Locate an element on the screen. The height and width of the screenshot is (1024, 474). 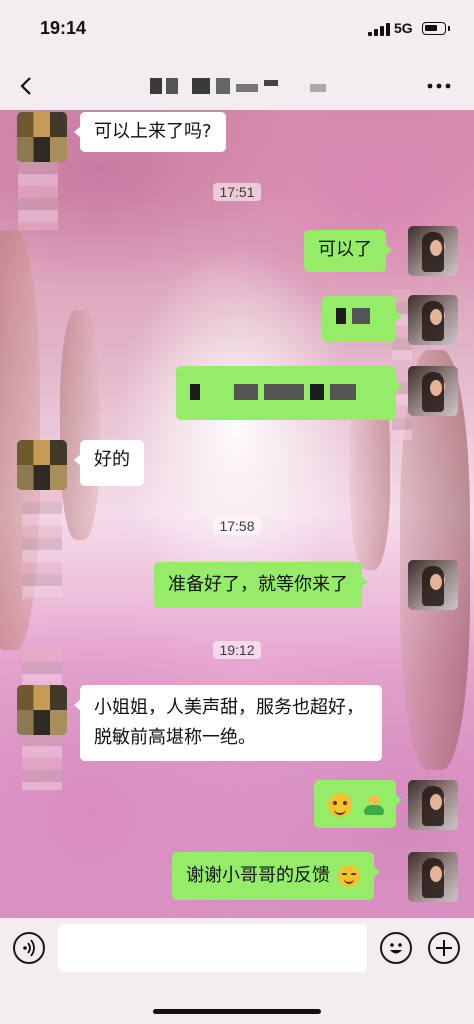
blush-face-icon is located at coordinates (348, 876).